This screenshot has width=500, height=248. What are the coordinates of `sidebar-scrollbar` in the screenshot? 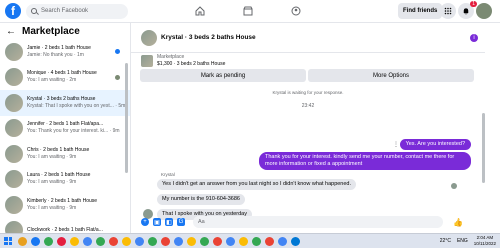 It's located at (126, 118).